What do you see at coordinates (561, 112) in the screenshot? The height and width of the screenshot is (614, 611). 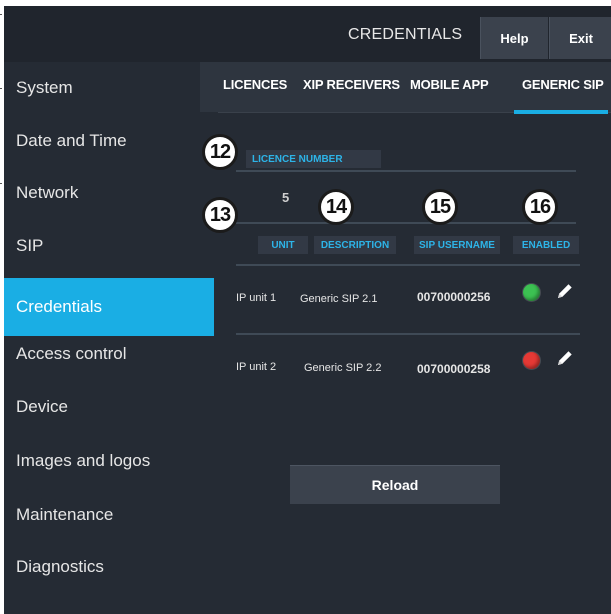 I see `active-tab-indicator` at bounding box center [561, 112].